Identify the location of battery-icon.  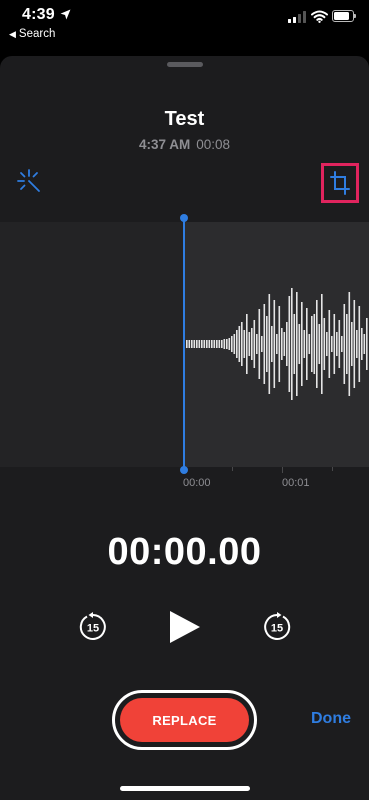
(344, 16).